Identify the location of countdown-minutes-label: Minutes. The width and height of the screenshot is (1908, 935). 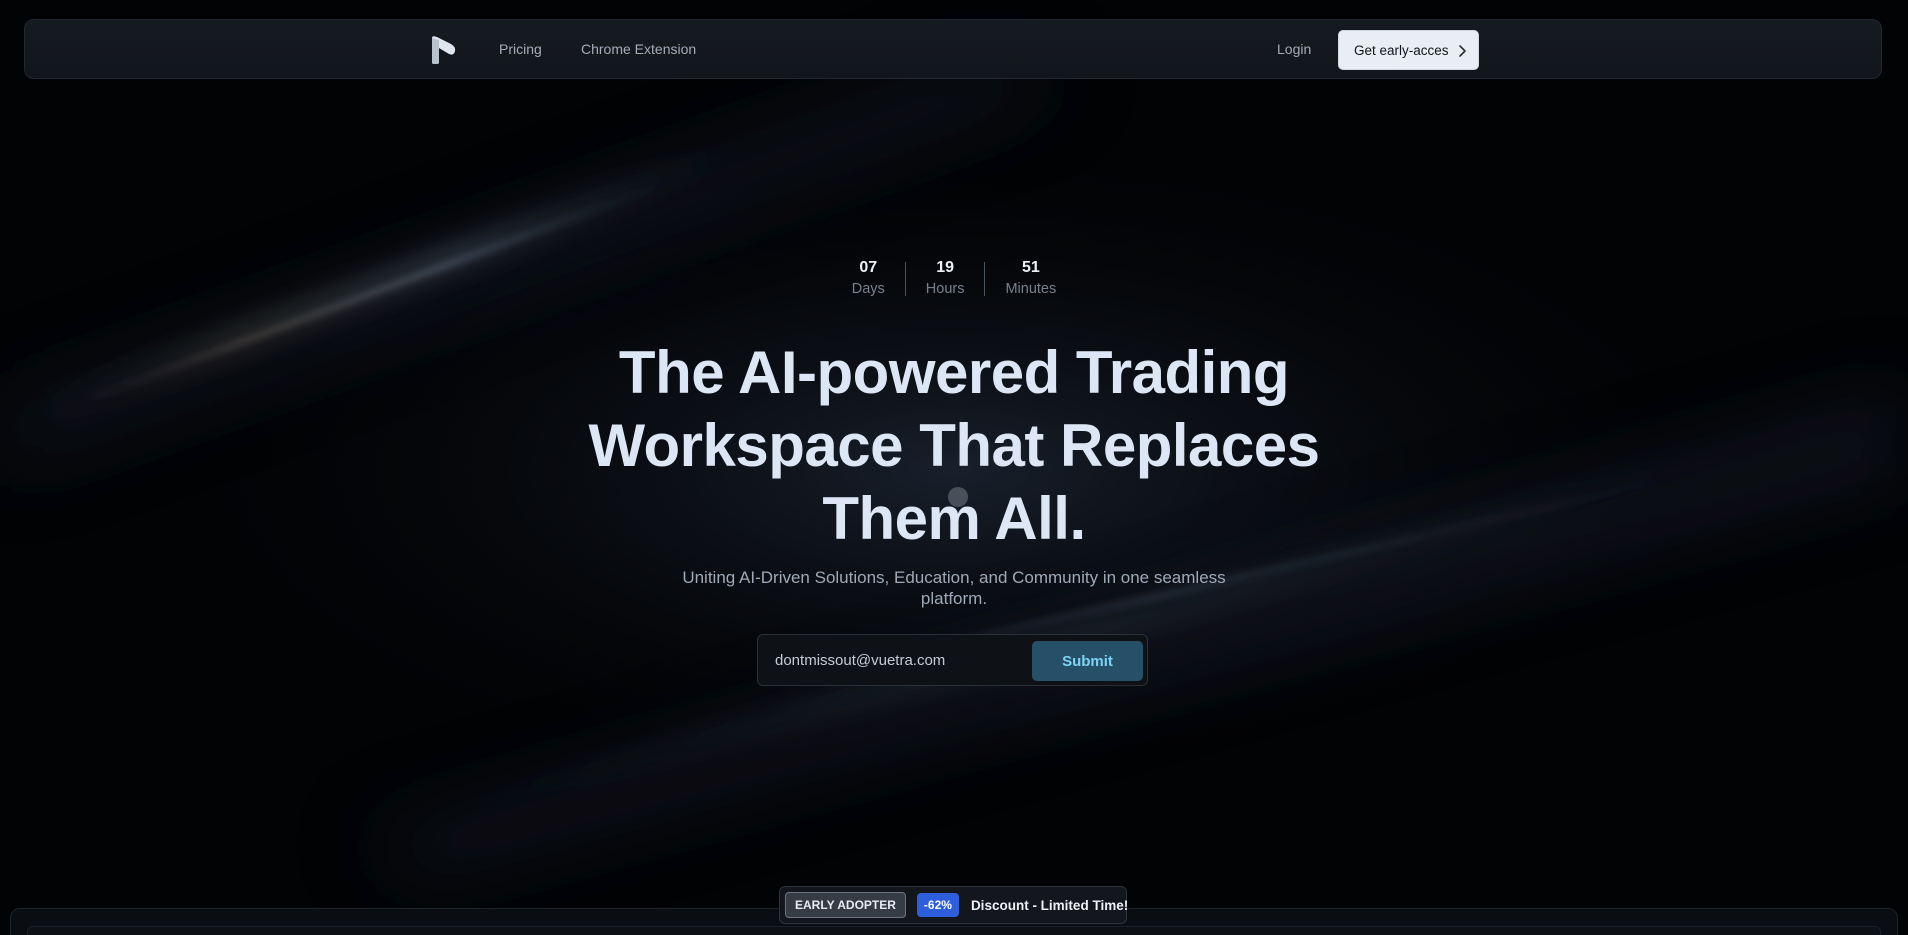
(1031, 289).